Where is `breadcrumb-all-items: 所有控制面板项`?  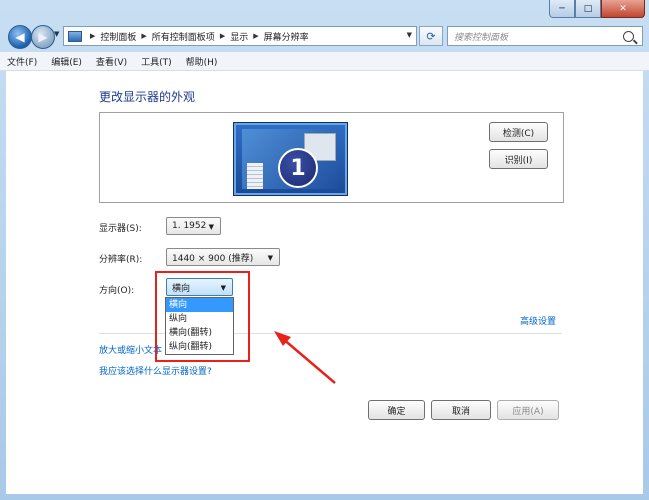
breadcrumb-all-items: 所有控制面板项 is located at coordinates (183, 36).